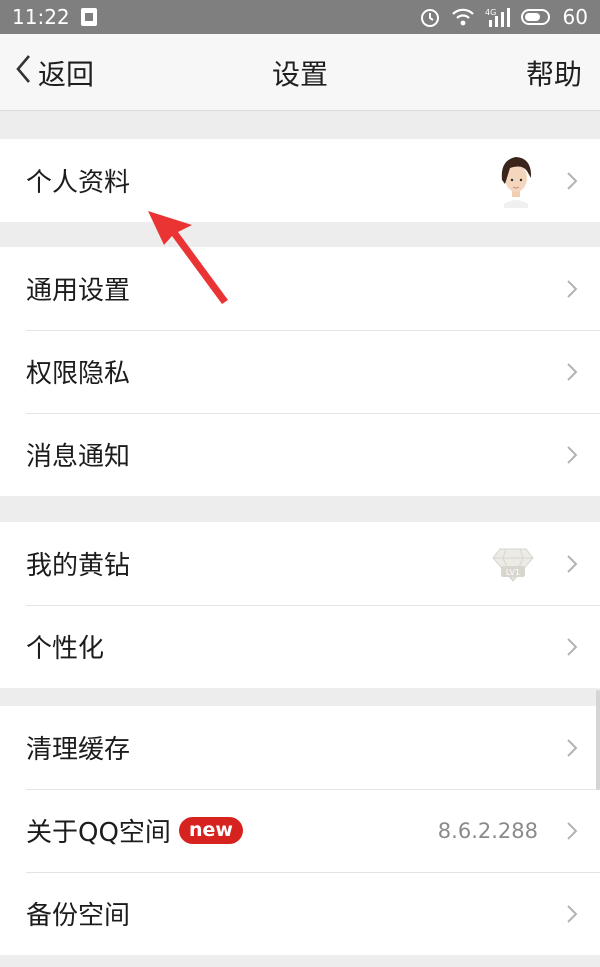 The height and width of the screenshot is (967, 600). What do you see at coordinates (78, 916) in the screenshot?
I see `settings-item-label: 备份空间` at bounding box center [78, 916].